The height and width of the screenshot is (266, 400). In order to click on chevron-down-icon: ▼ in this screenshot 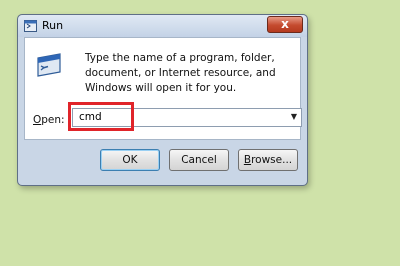, I will do `click(294, 116)`.